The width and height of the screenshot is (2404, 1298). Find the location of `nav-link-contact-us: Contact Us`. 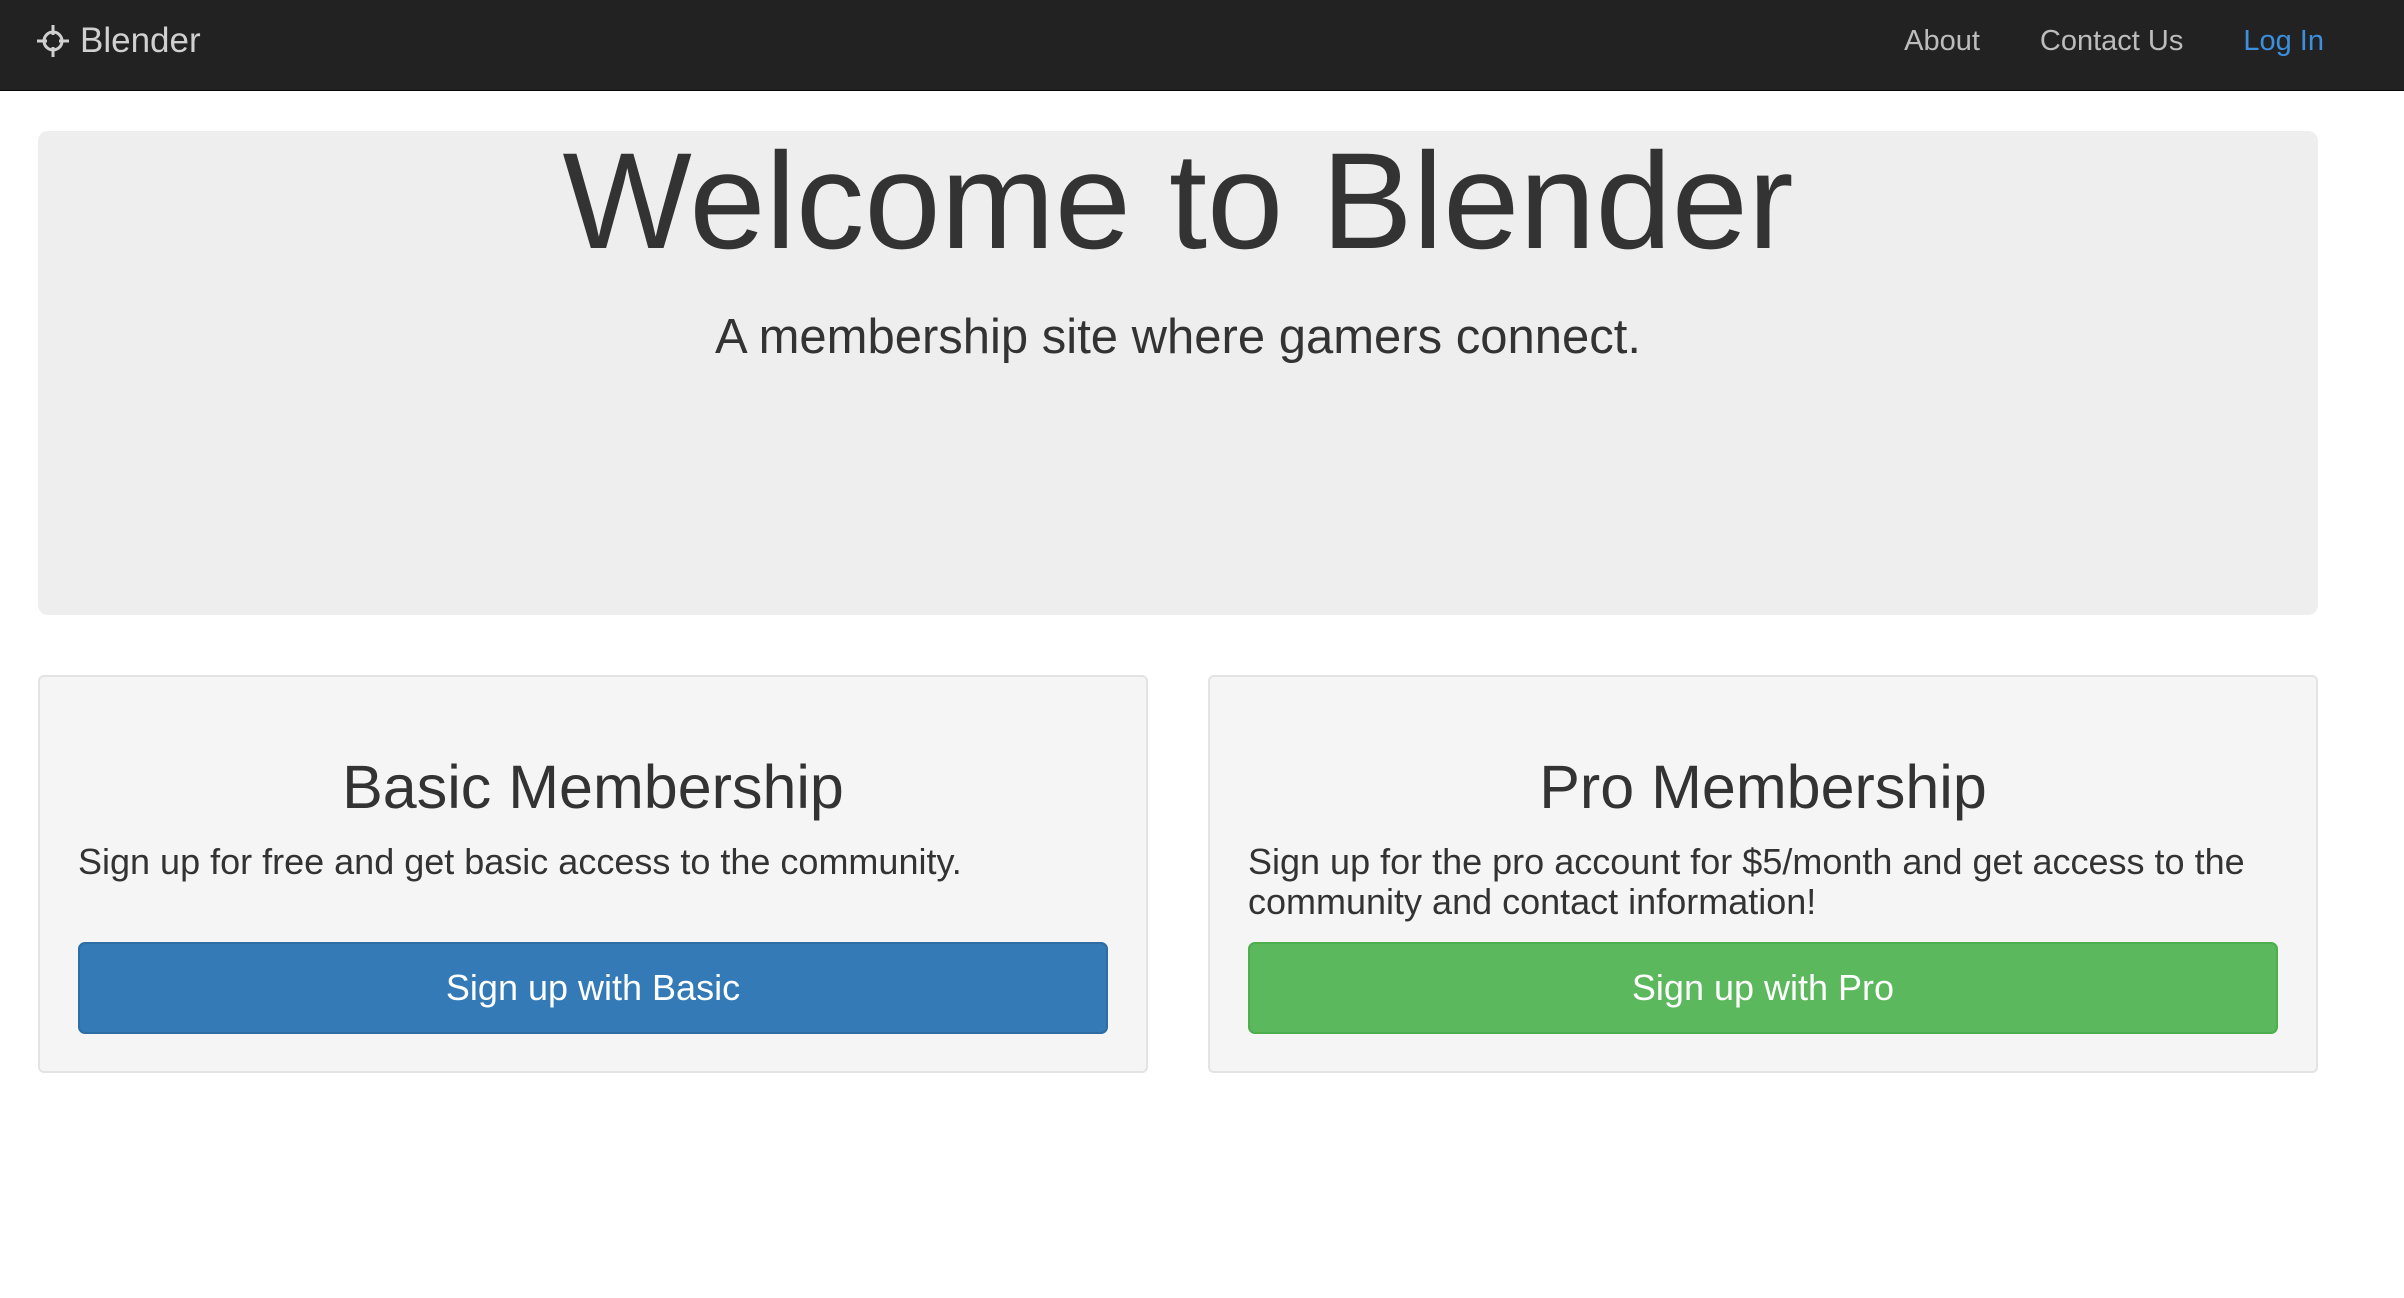

nav-link-contact-us: Contact Us is located at coordinates (2111, 41).